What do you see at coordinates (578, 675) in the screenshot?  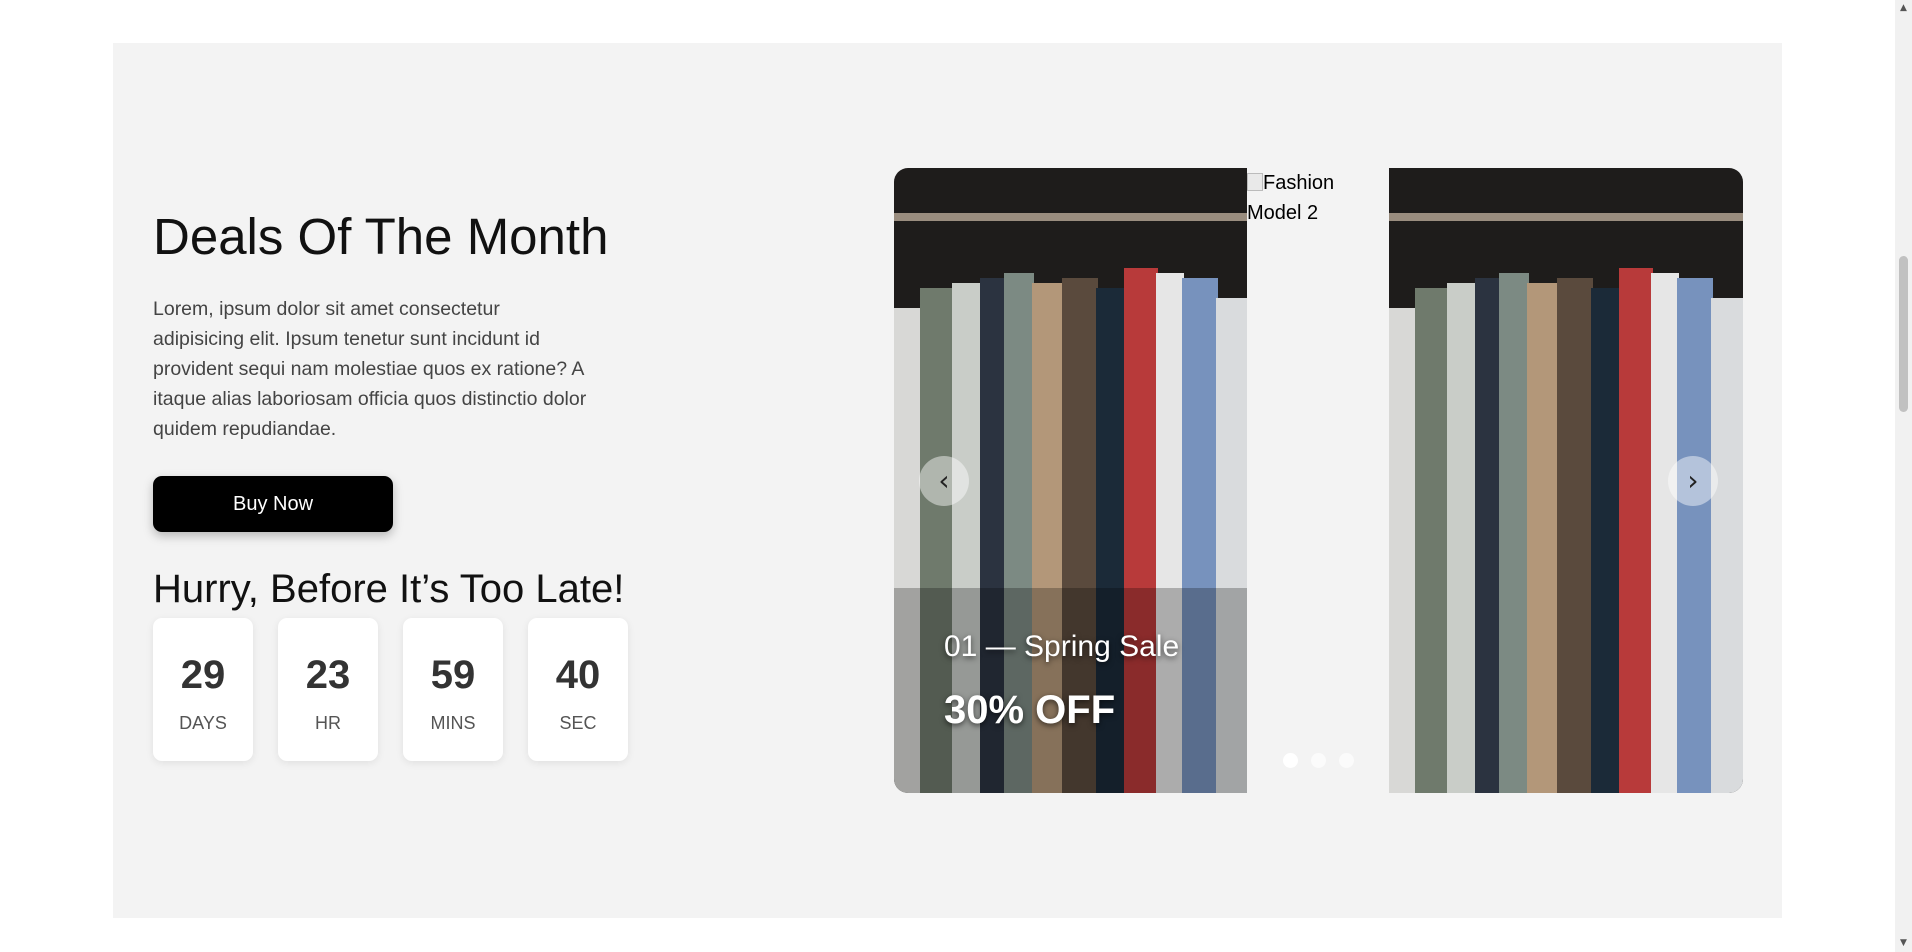 I see `countdown-seconds-value: 40` at bounding box center [578, 675].